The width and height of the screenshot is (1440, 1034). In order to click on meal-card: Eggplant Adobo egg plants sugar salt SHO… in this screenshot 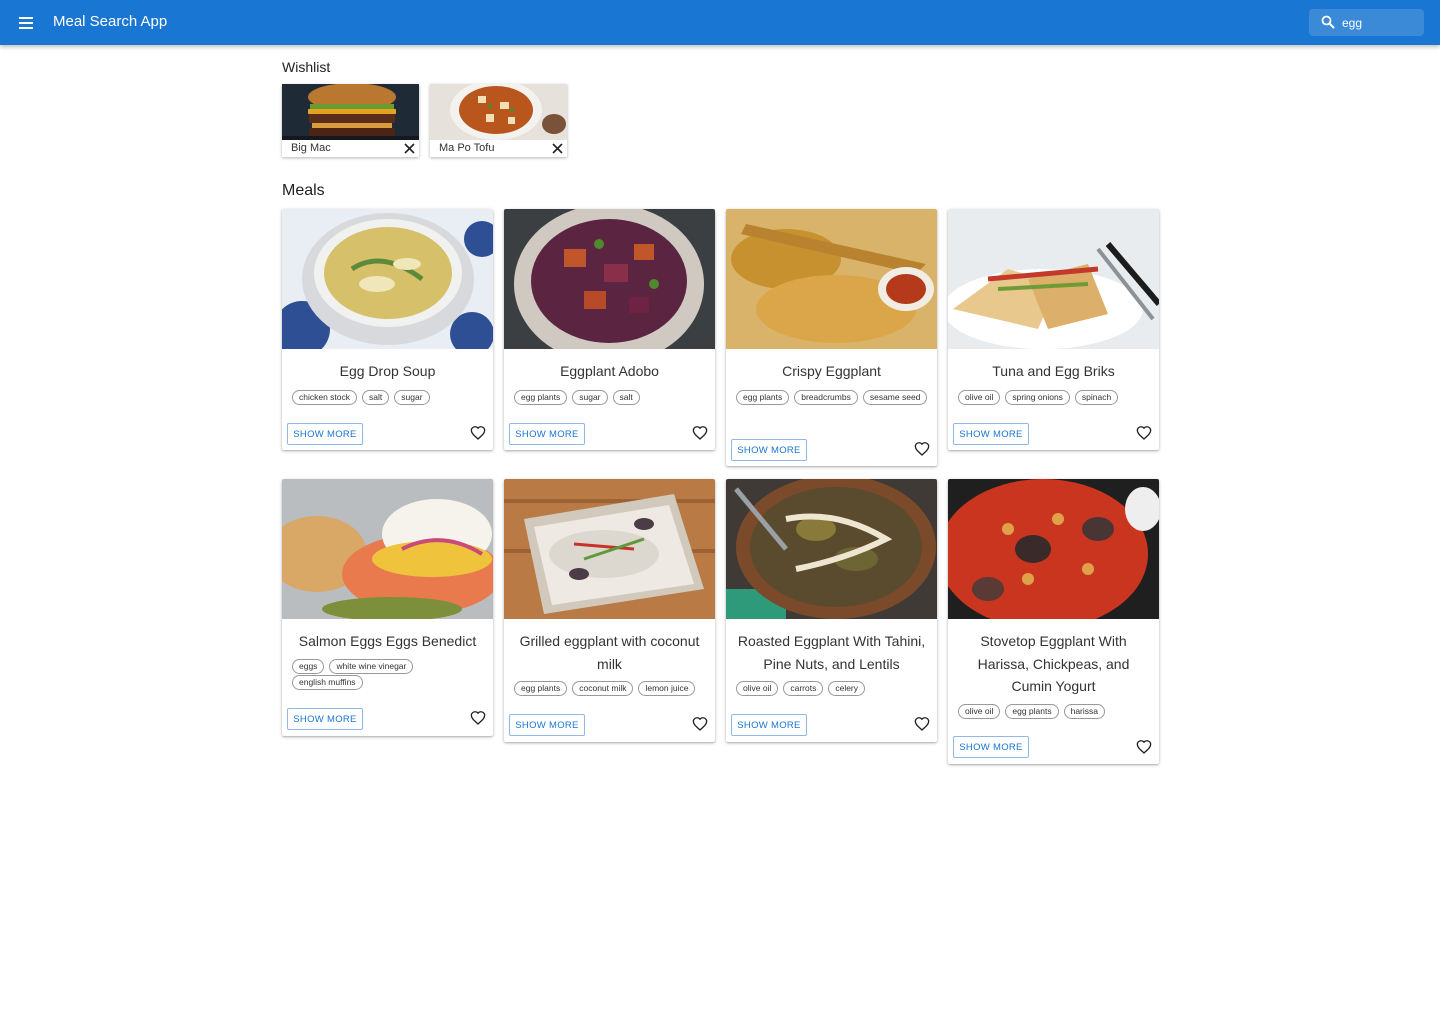, I will do `click(609, 329)`.